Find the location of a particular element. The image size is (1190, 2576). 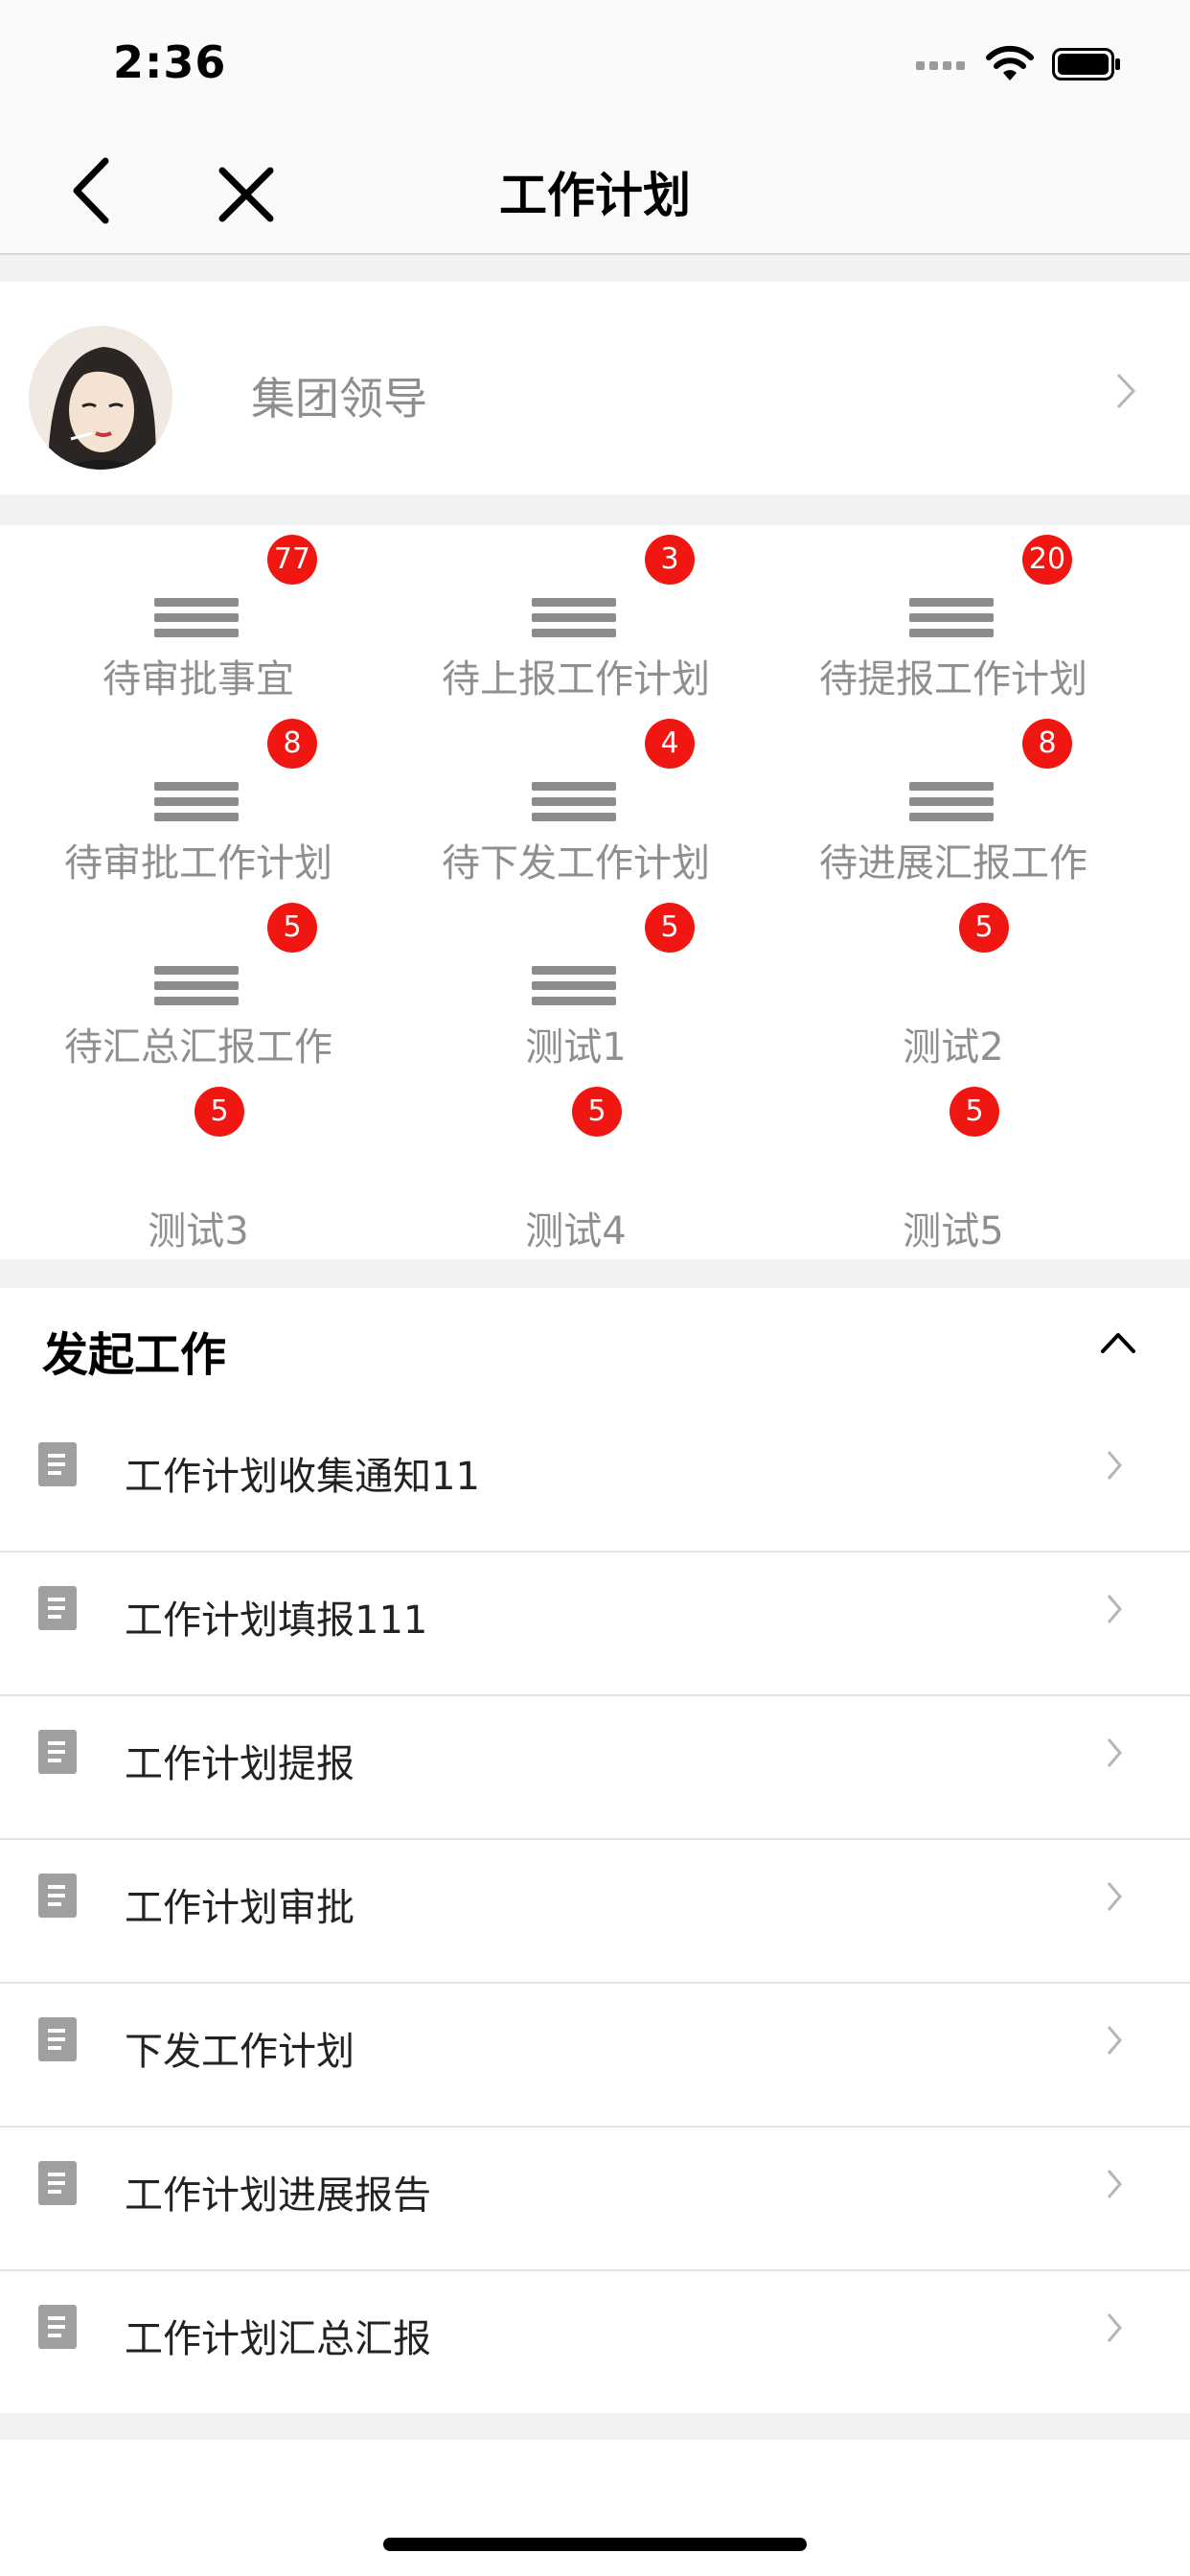

shortcut-item: 4 待下发工作计划 is located at coordinates (576, 801).